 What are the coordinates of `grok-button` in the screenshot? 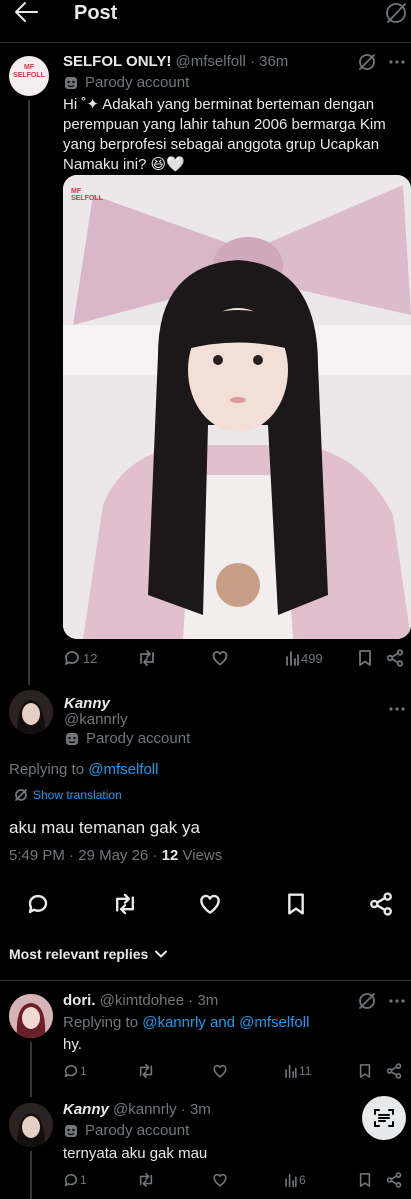 It's located at (396, 13).